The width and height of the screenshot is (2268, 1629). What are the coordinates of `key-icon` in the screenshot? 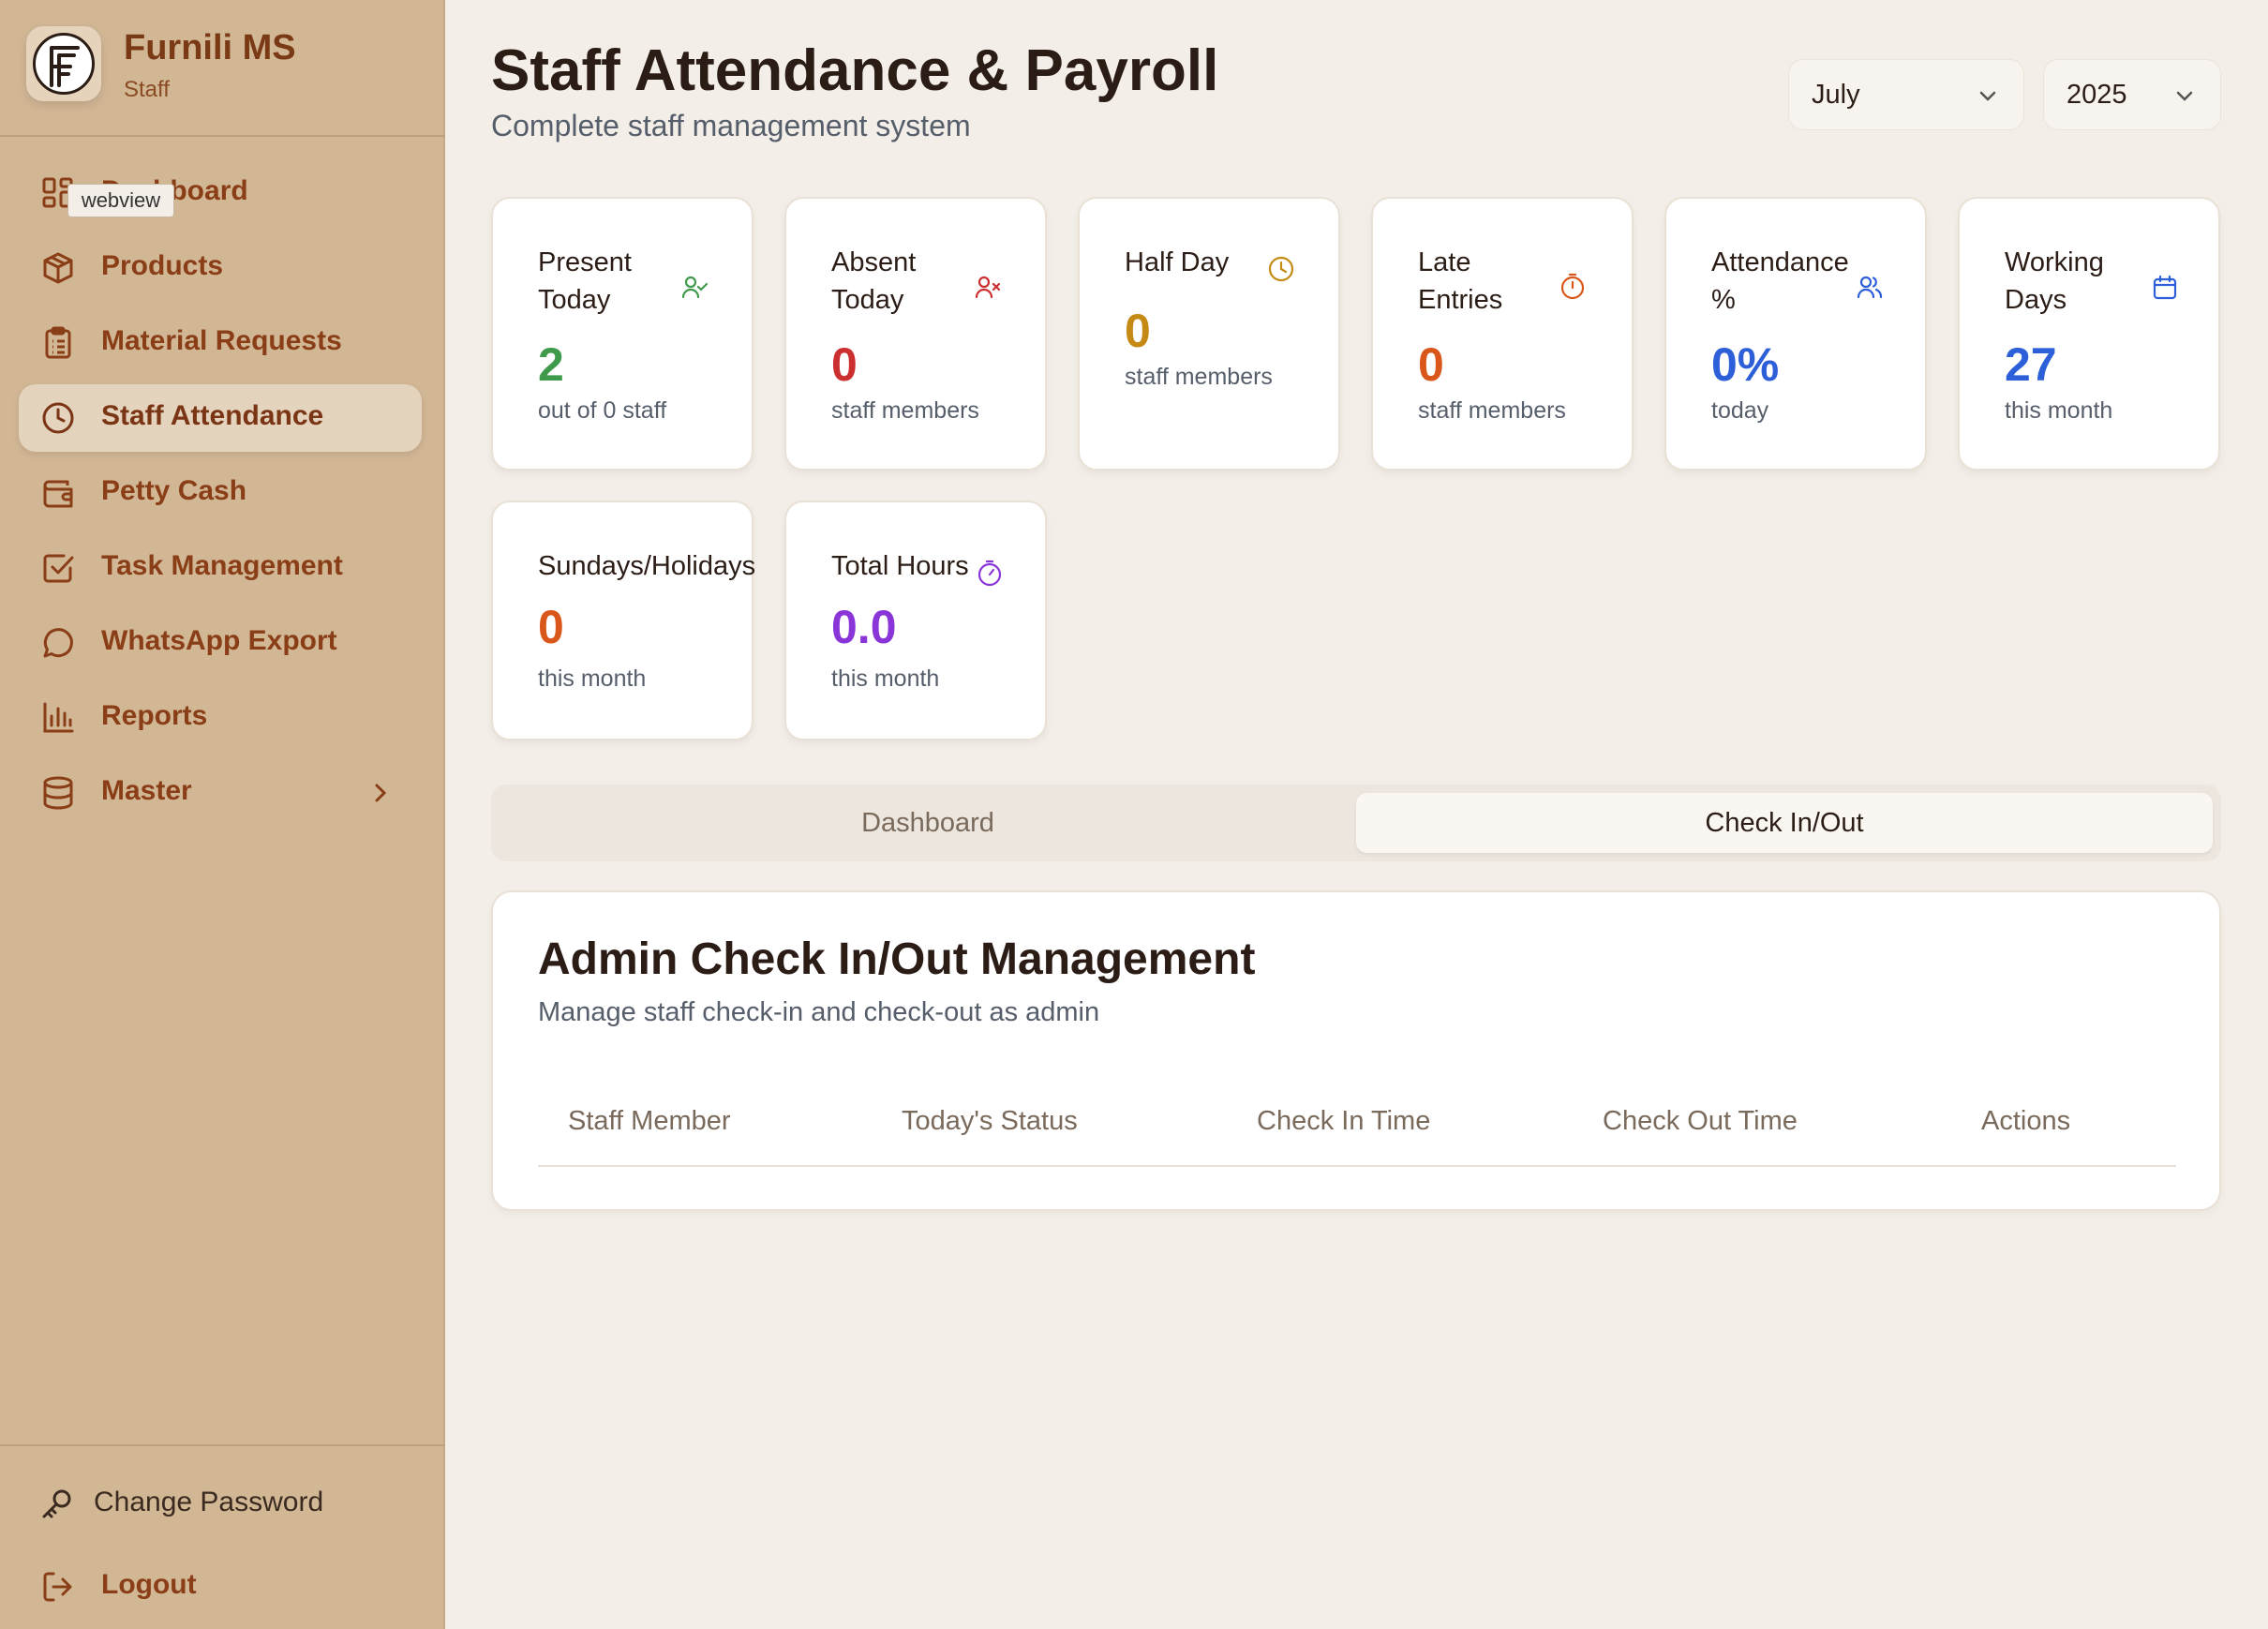 It's located at (56, 1503).